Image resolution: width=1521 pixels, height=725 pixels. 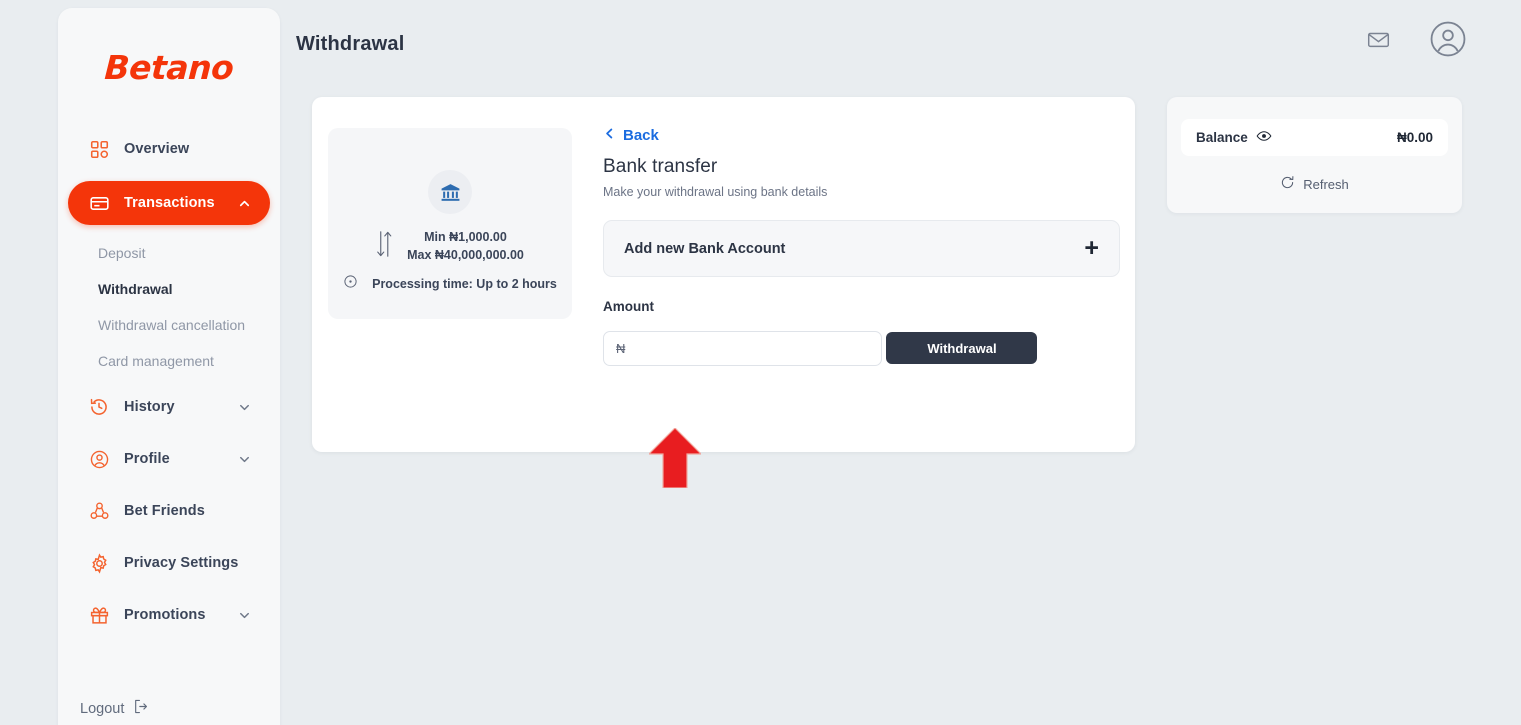 I want to click on page-title: Withdrawal, so click(x=350, y=44).